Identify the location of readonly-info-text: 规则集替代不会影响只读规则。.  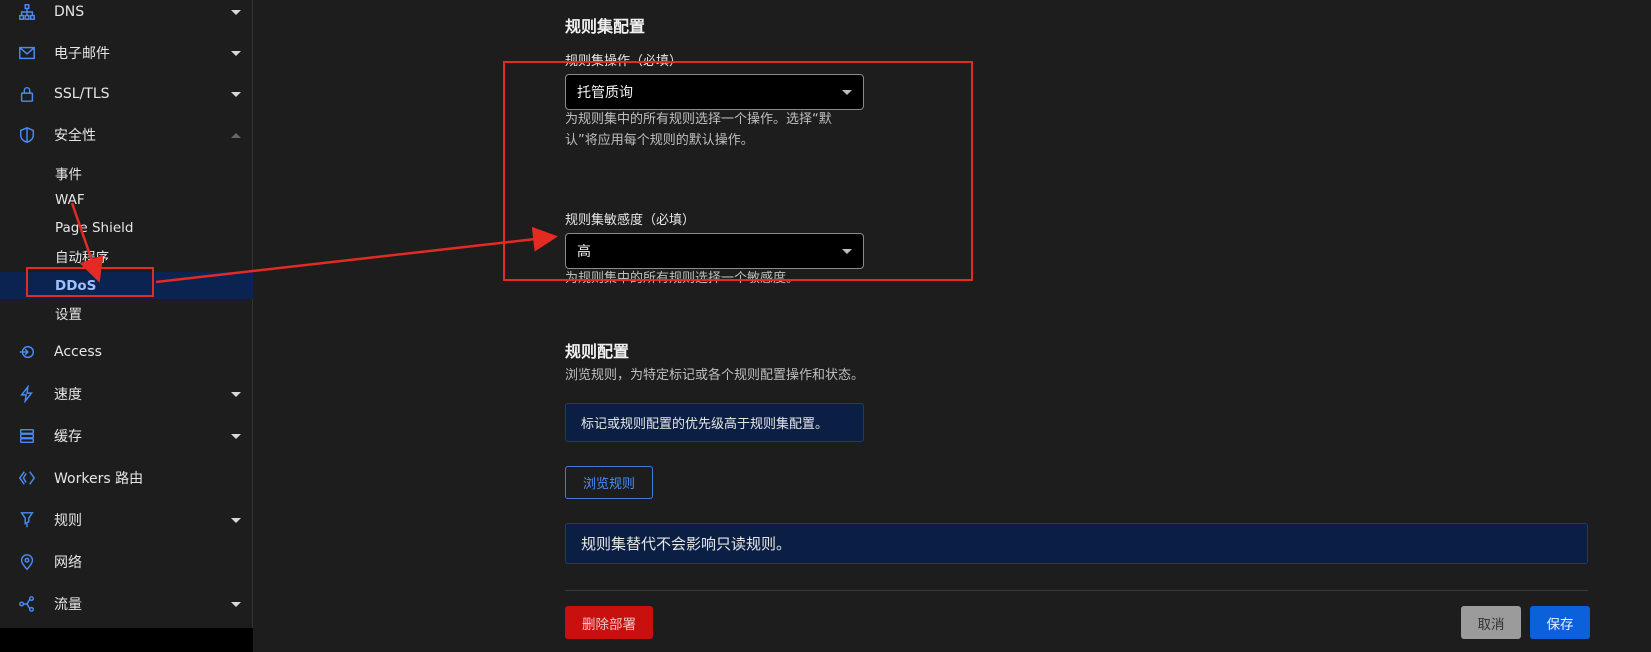
(686, 544).